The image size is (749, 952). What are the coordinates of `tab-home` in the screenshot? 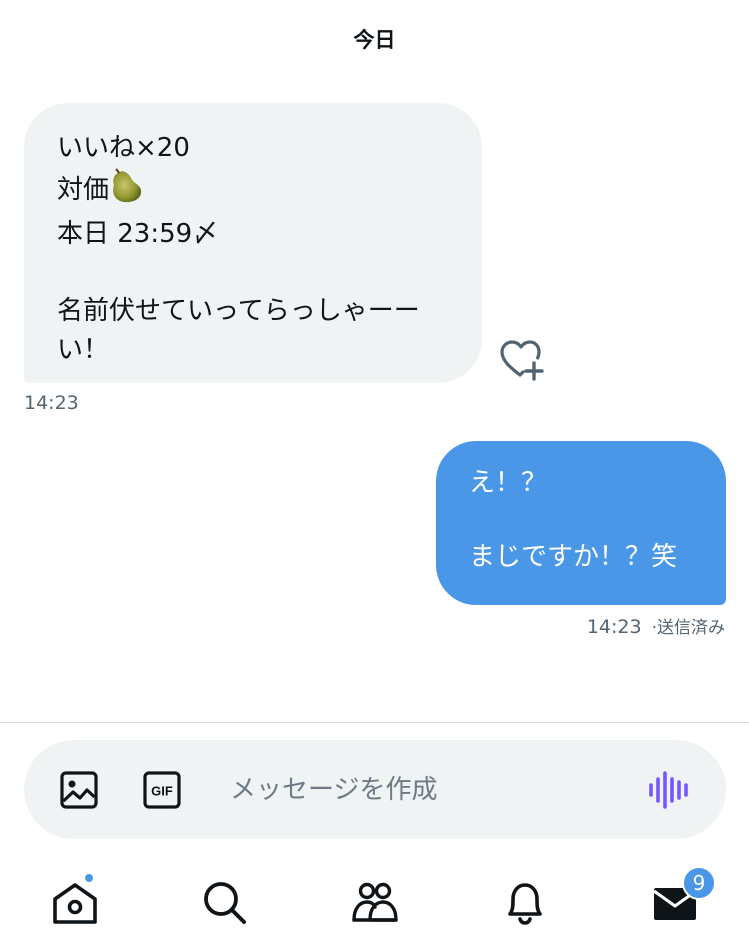 It's located at (75, 900).